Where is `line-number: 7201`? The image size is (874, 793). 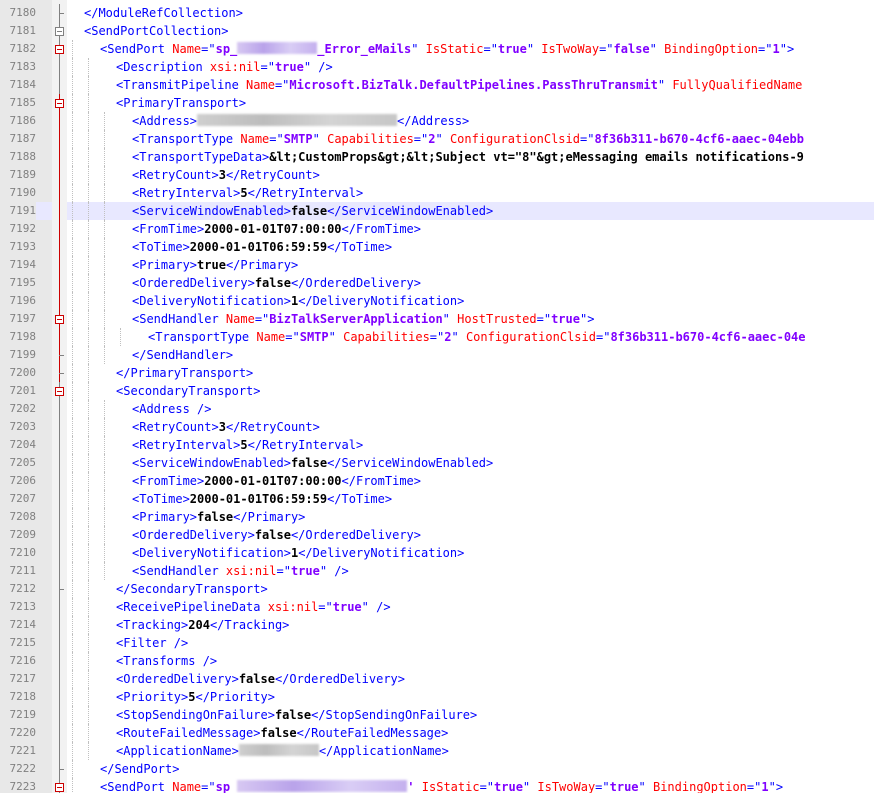 line-number: 7201 is located at coordinates (18, 391).